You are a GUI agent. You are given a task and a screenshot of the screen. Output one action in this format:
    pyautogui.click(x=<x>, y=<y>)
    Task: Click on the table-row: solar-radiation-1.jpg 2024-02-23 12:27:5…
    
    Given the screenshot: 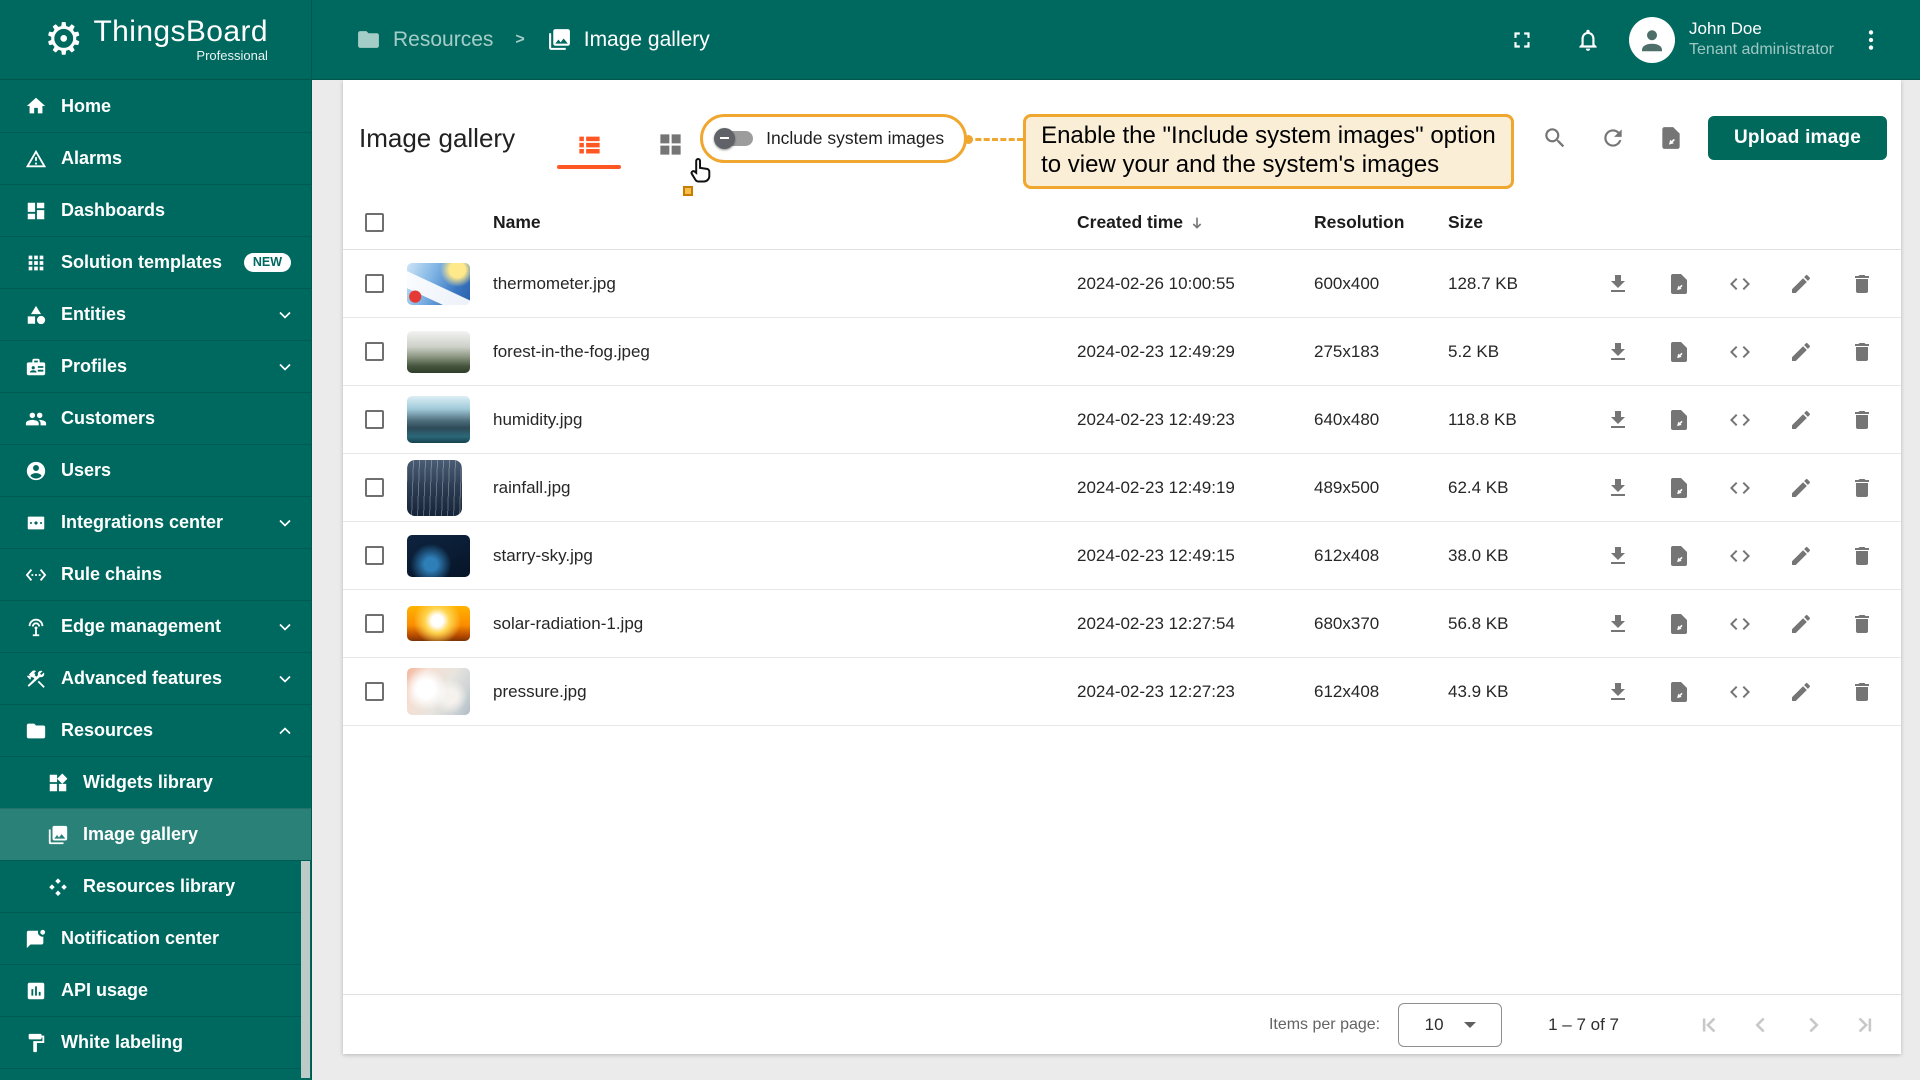 What is the action you would take?
    pyautogui.click(x=1122, y=624)
    